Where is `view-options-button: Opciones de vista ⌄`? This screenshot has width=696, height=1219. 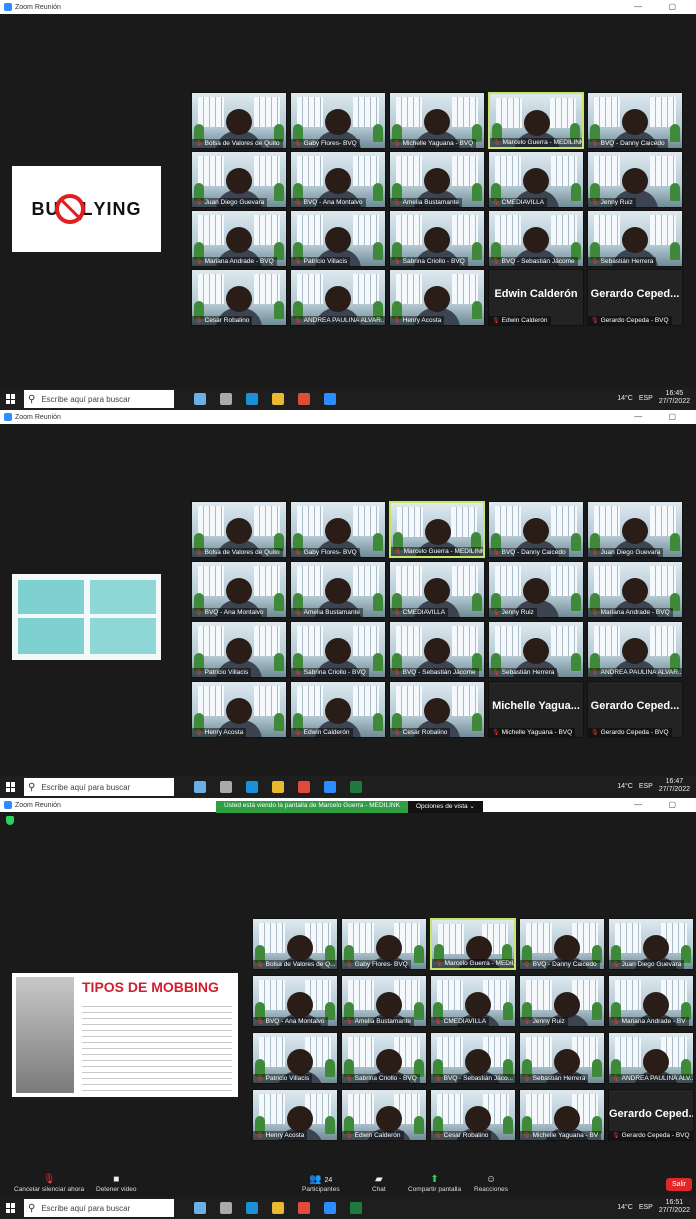 view-options-button: Opciones de vista ⌄ is located at coordinates (445, 807).